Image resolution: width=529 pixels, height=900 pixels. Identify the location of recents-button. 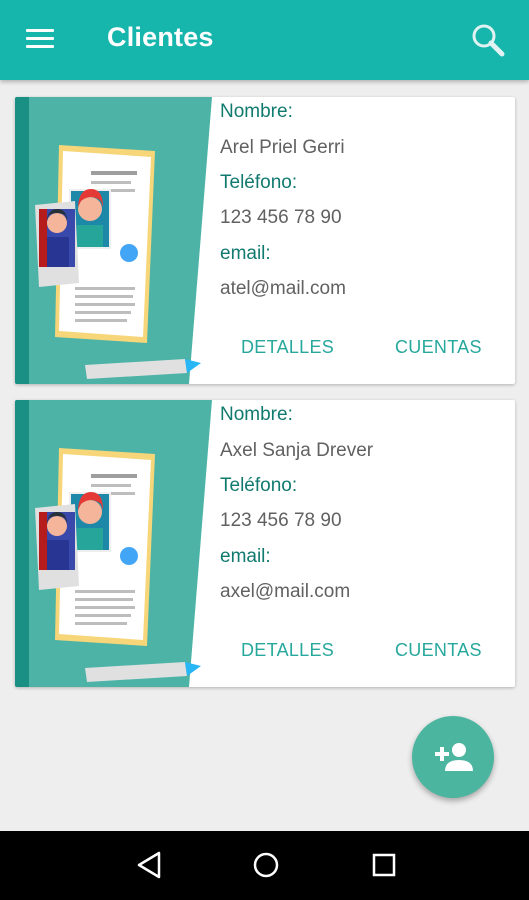
(384, 865).